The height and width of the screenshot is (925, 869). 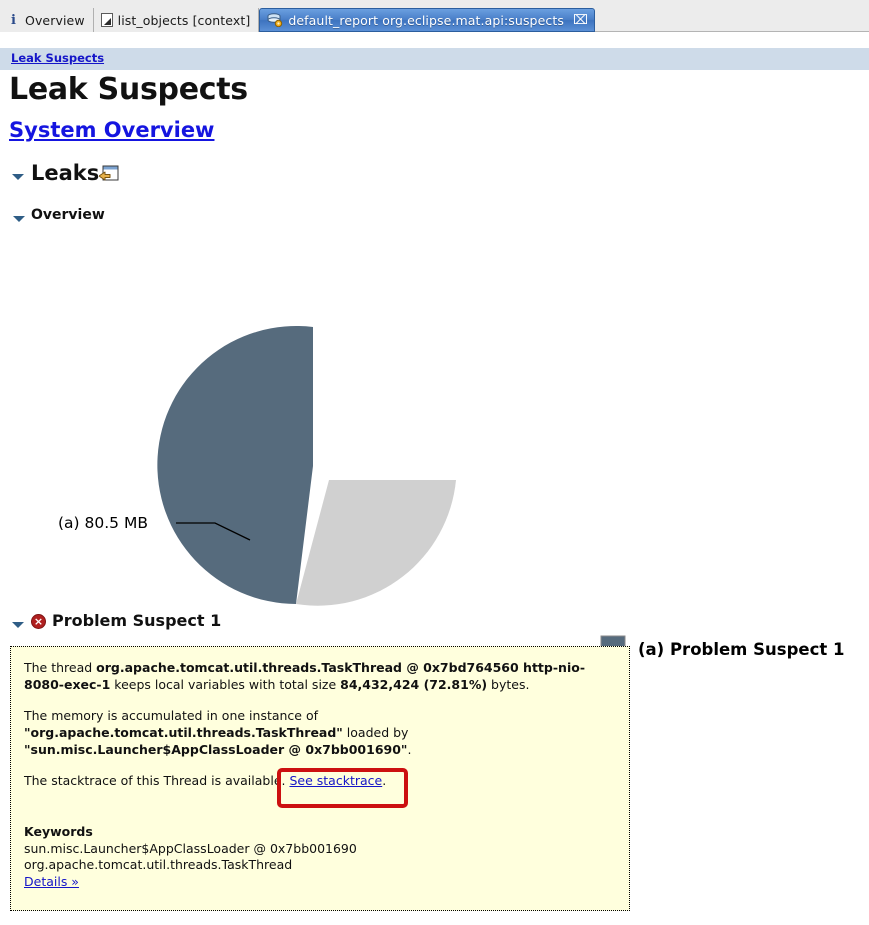 I want to click on p1-size: 84,432,424 (72.81%), so click(x=414, y=684).